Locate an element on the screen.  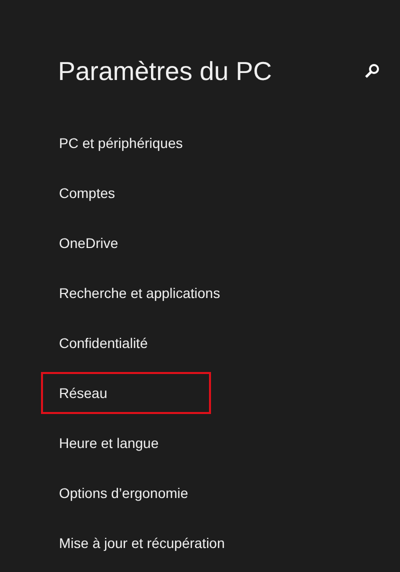
settings-item: Réseau is located at coordinates (126, 393).